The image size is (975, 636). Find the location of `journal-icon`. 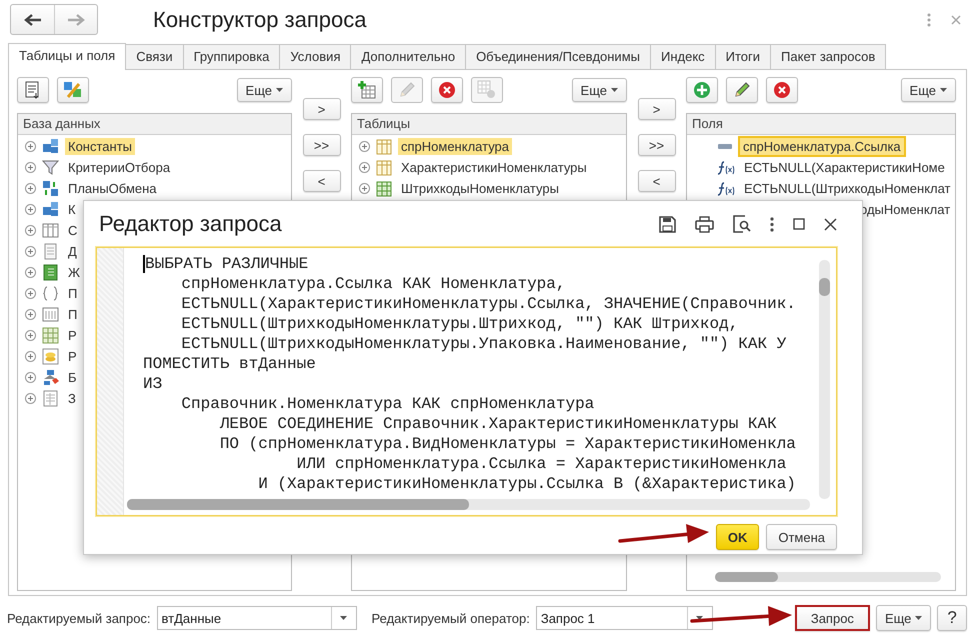

journal-icon is located at coordinates (50, 272).